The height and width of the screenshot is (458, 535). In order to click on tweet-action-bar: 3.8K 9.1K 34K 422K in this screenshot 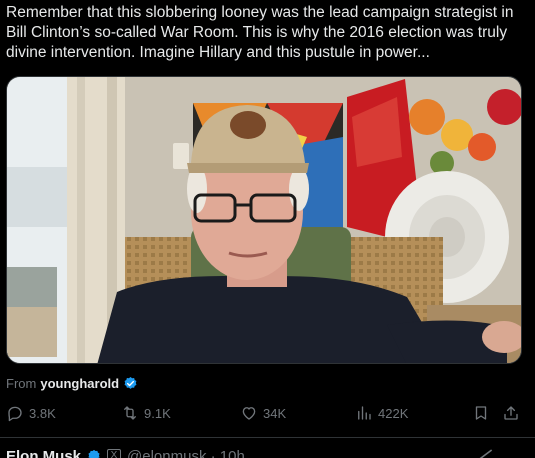, I will do `click(267, 413)`.